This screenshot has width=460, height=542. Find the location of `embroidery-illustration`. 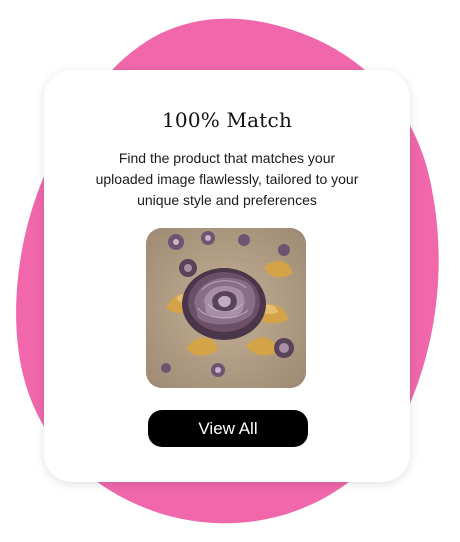

embroidery-illustration is located at coordinates (226, 308).